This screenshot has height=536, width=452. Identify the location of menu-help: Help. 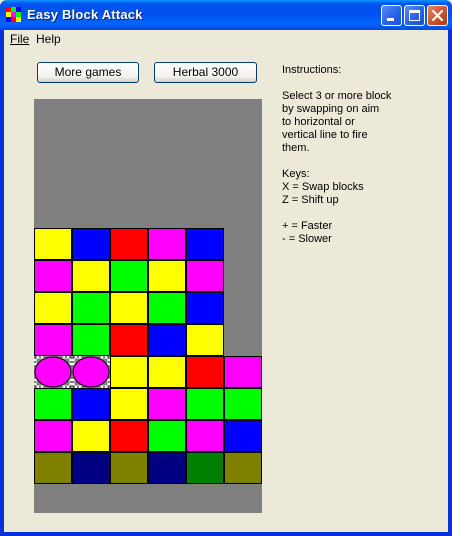
(48, 39).